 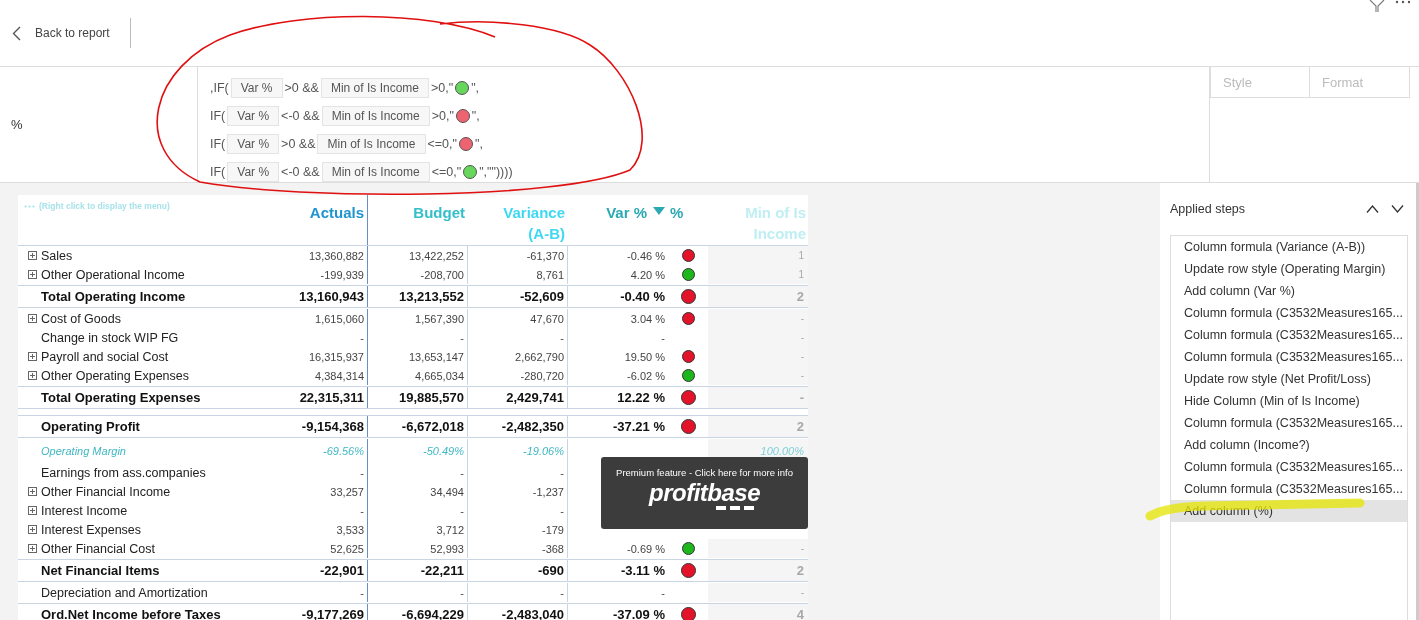 What do you see at coordinates (431, 397) in the screenshot?
I see `table-cell: 19,885,570` at bounding box center [431, 397].